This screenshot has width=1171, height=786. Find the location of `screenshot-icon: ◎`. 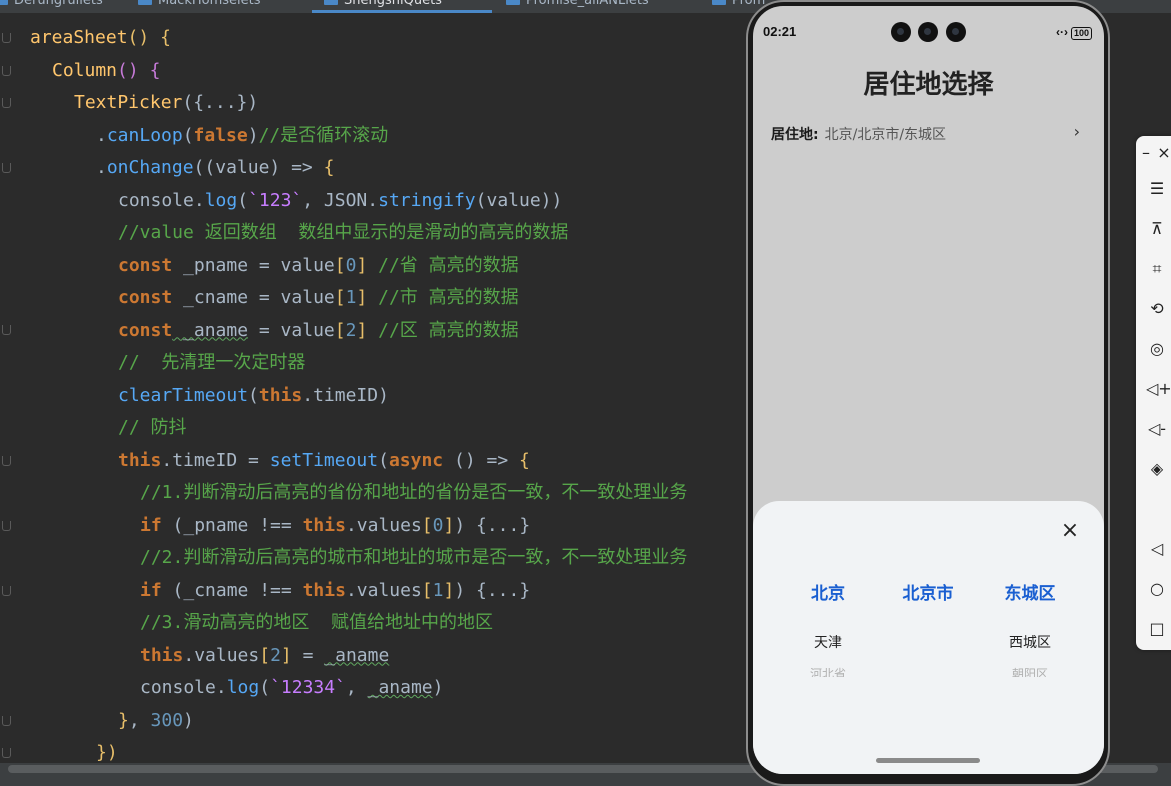

screenshot-icon: ◎ is located at coordinates (1157, 349).